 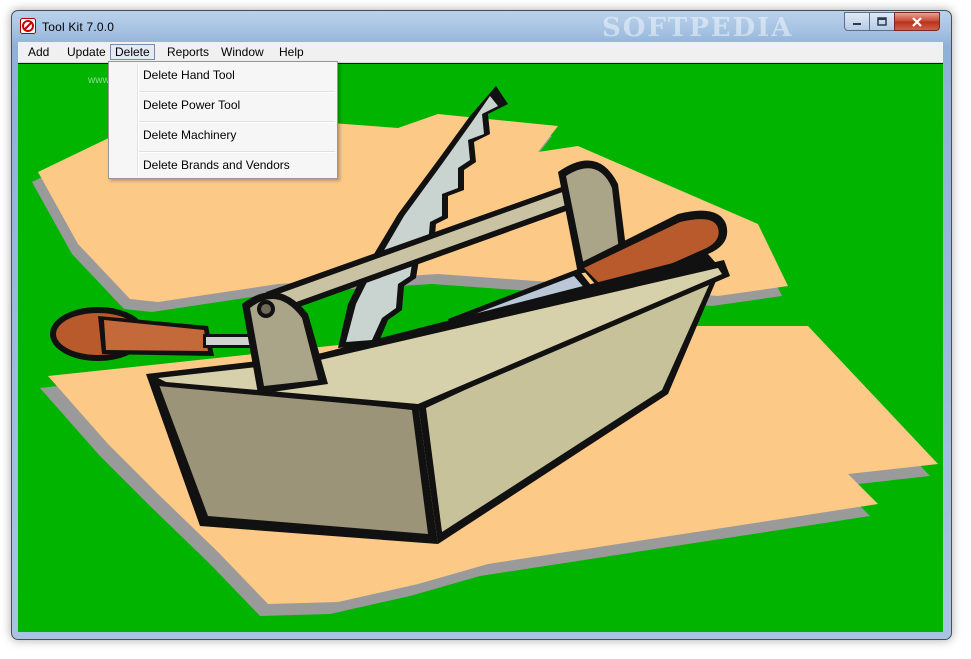 I want to click on softpedia-watermark: SOFTPEDIA, so click(x=698, y=28).